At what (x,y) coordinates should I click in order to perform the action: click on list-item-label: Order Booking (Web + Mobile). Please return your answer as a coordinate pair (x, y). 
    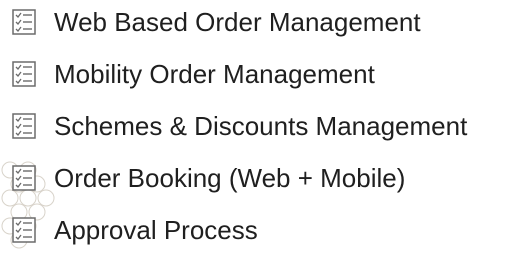
    Looking at the image, I should click on (230, 178).